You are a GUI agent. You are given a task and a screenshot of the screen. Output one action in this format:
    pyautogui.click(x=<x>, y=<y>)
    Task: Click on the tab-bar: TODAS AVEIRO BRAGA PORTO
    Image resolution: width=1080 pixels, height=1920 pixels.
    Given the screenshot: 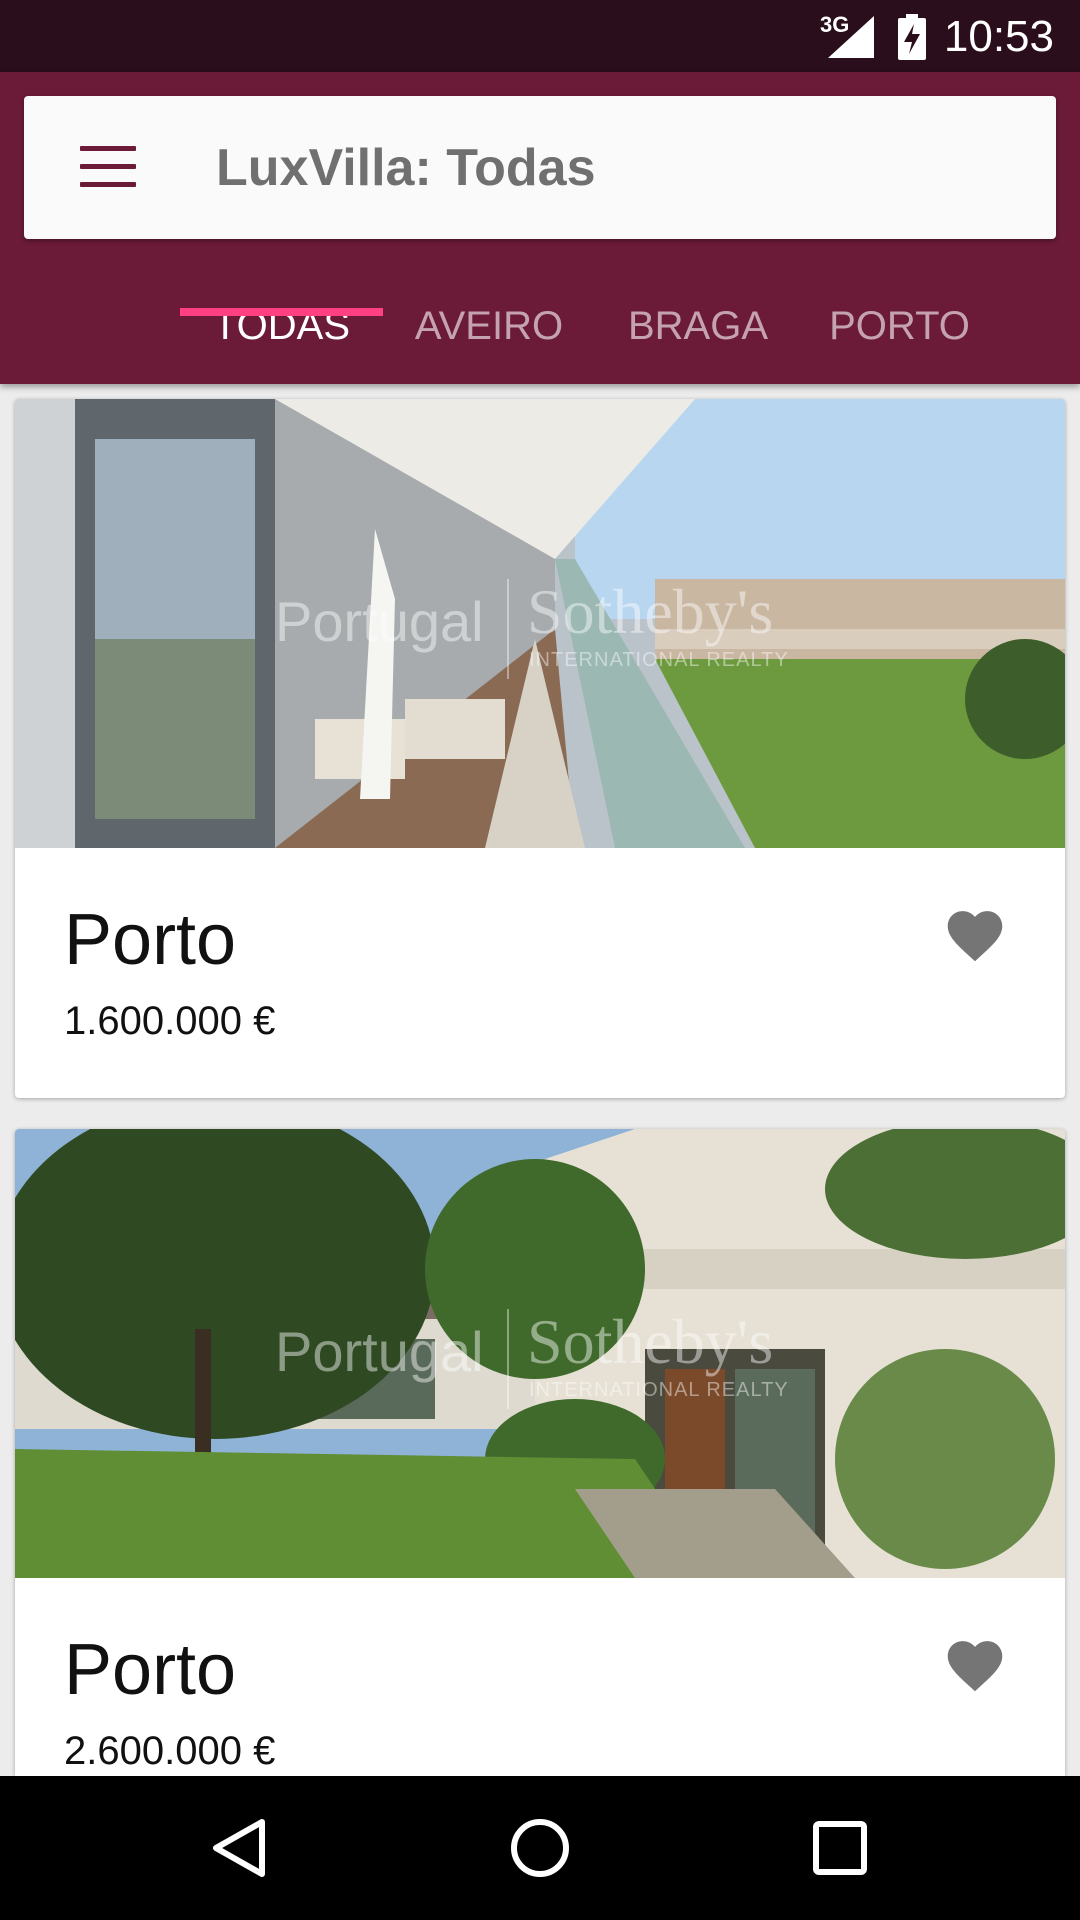 What is the action you would take?
    pyautogui.click(x=540, y=326)
    